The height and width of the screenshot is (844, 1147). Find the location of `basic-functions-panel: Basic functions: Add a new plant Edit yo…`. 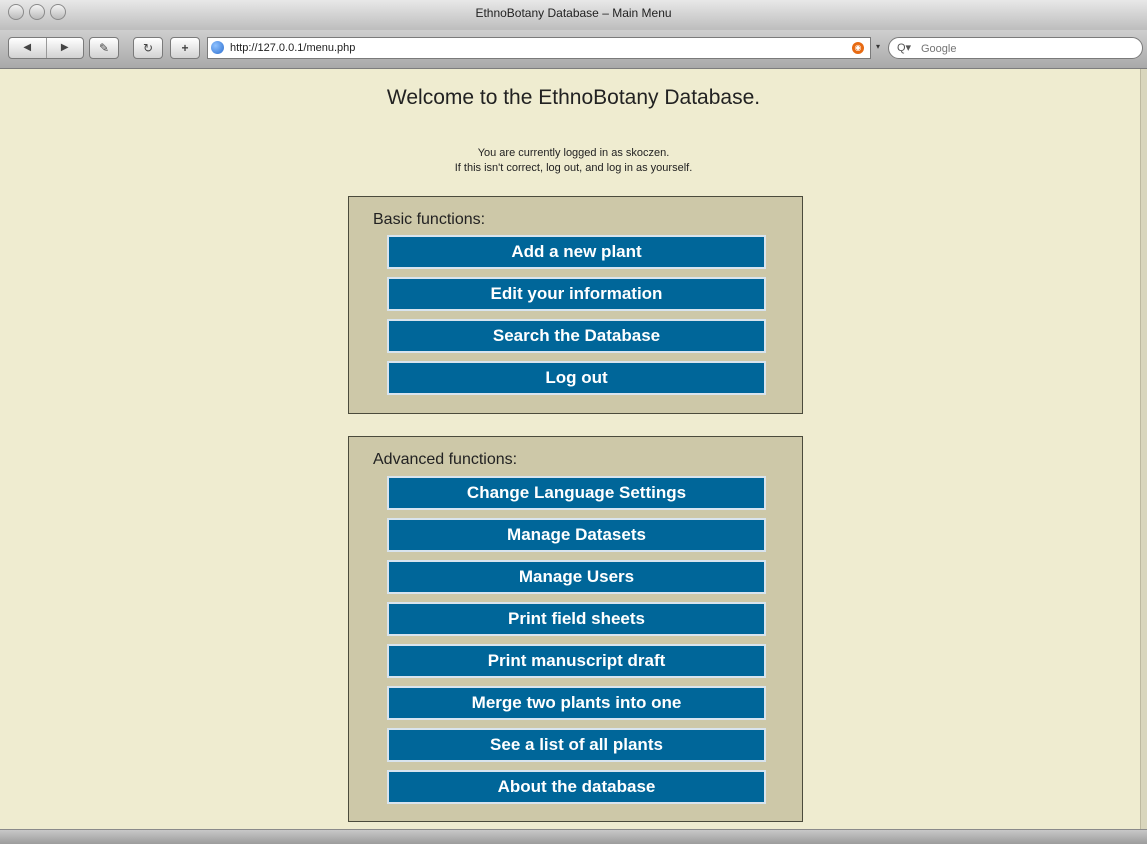

basic-functions-panel: Basic functions: Add a new plant Edit yo… is located at coordinates (575, 305).